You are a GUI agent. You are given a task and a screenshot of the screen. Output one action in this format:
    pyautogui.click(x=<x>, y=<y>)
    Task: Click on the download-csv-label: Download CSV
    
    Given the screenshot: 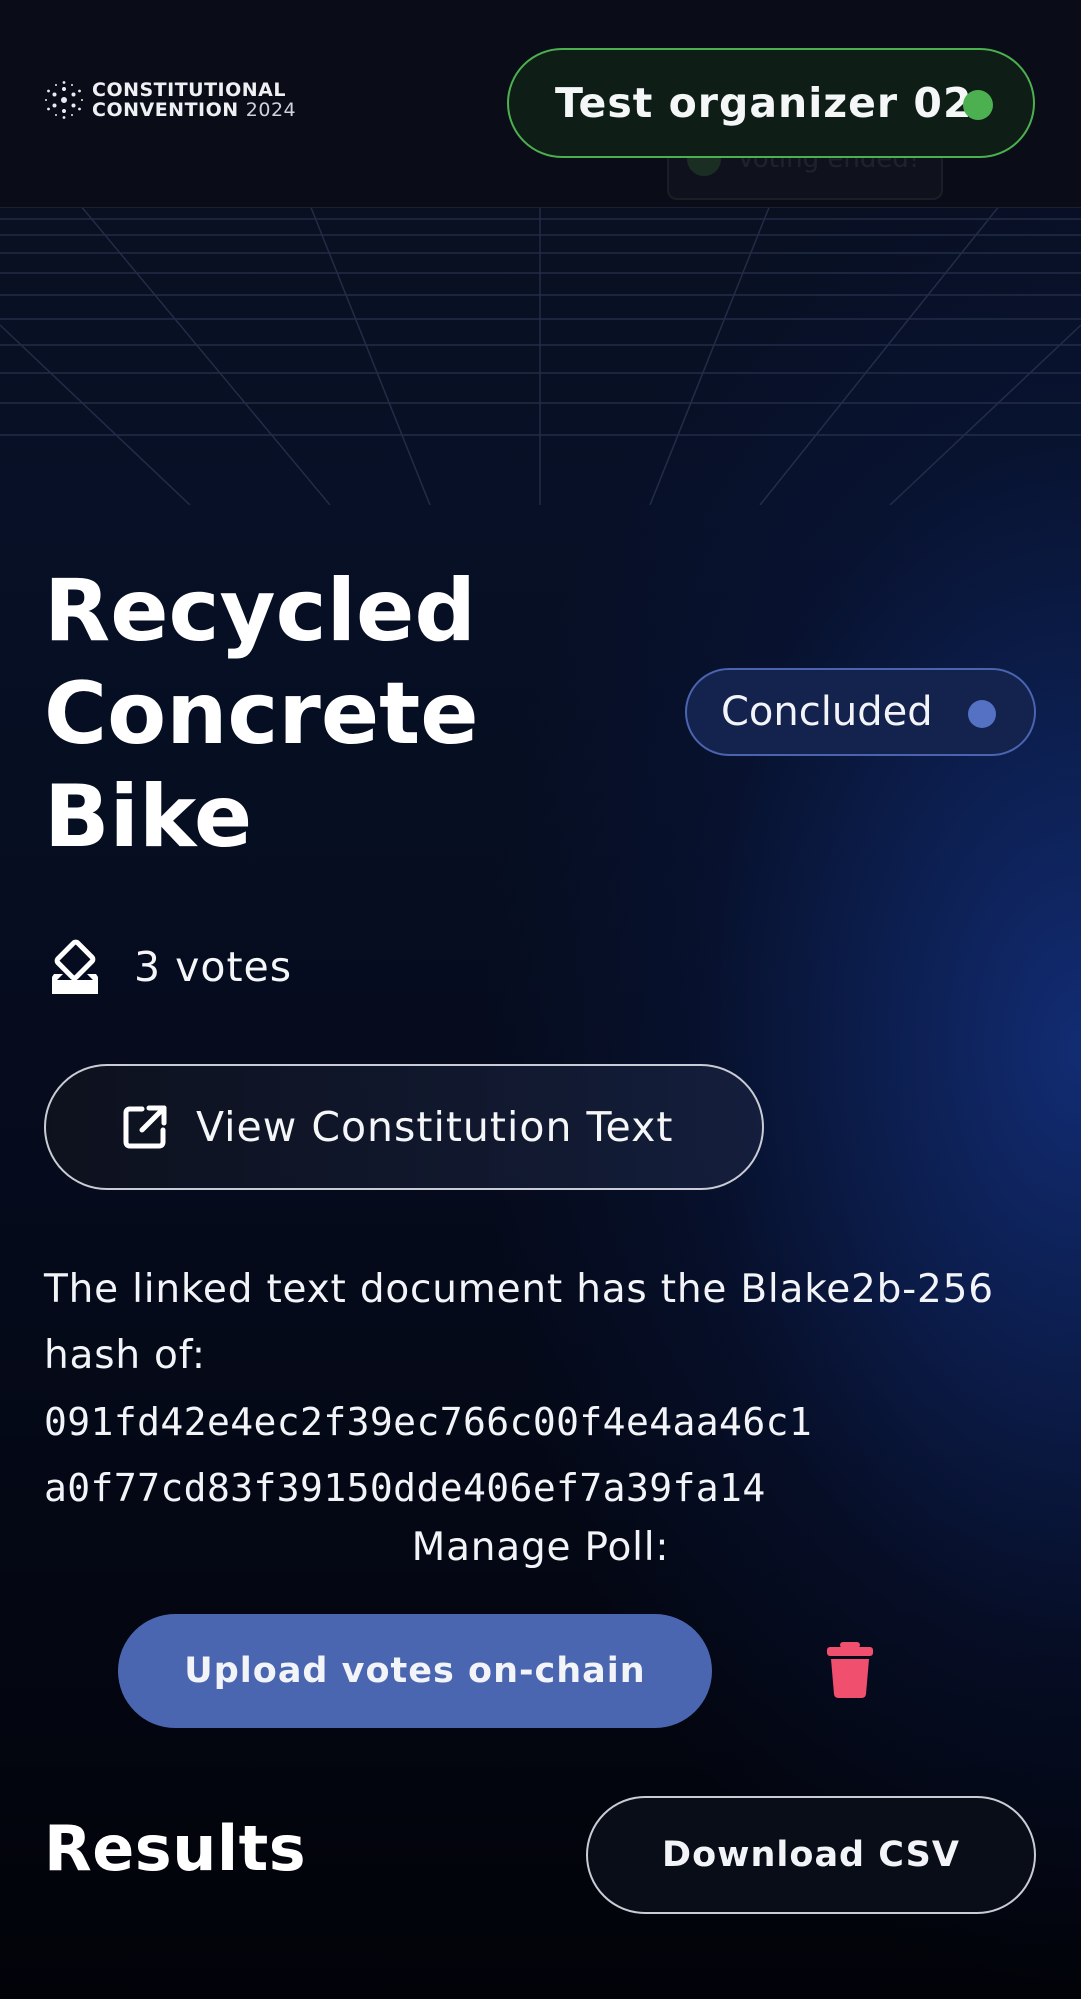 What is the action you would take?
    pyautogui.click(x=811, y=1855)
    